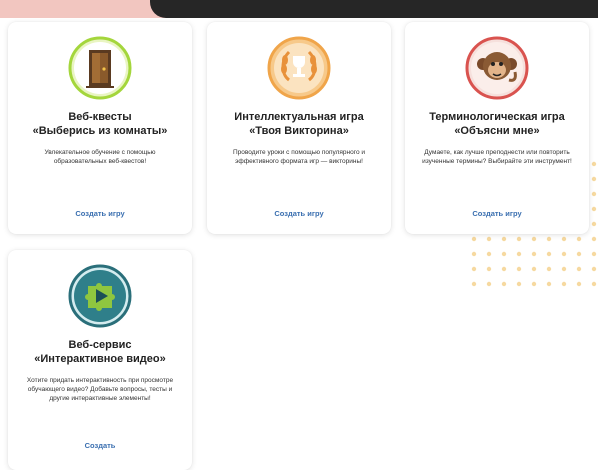 The image size is (598, 470). Describe the element at coordinates (100, 345) in the screenshot. I see `card-title-line1: Веб-сервис` at that location.